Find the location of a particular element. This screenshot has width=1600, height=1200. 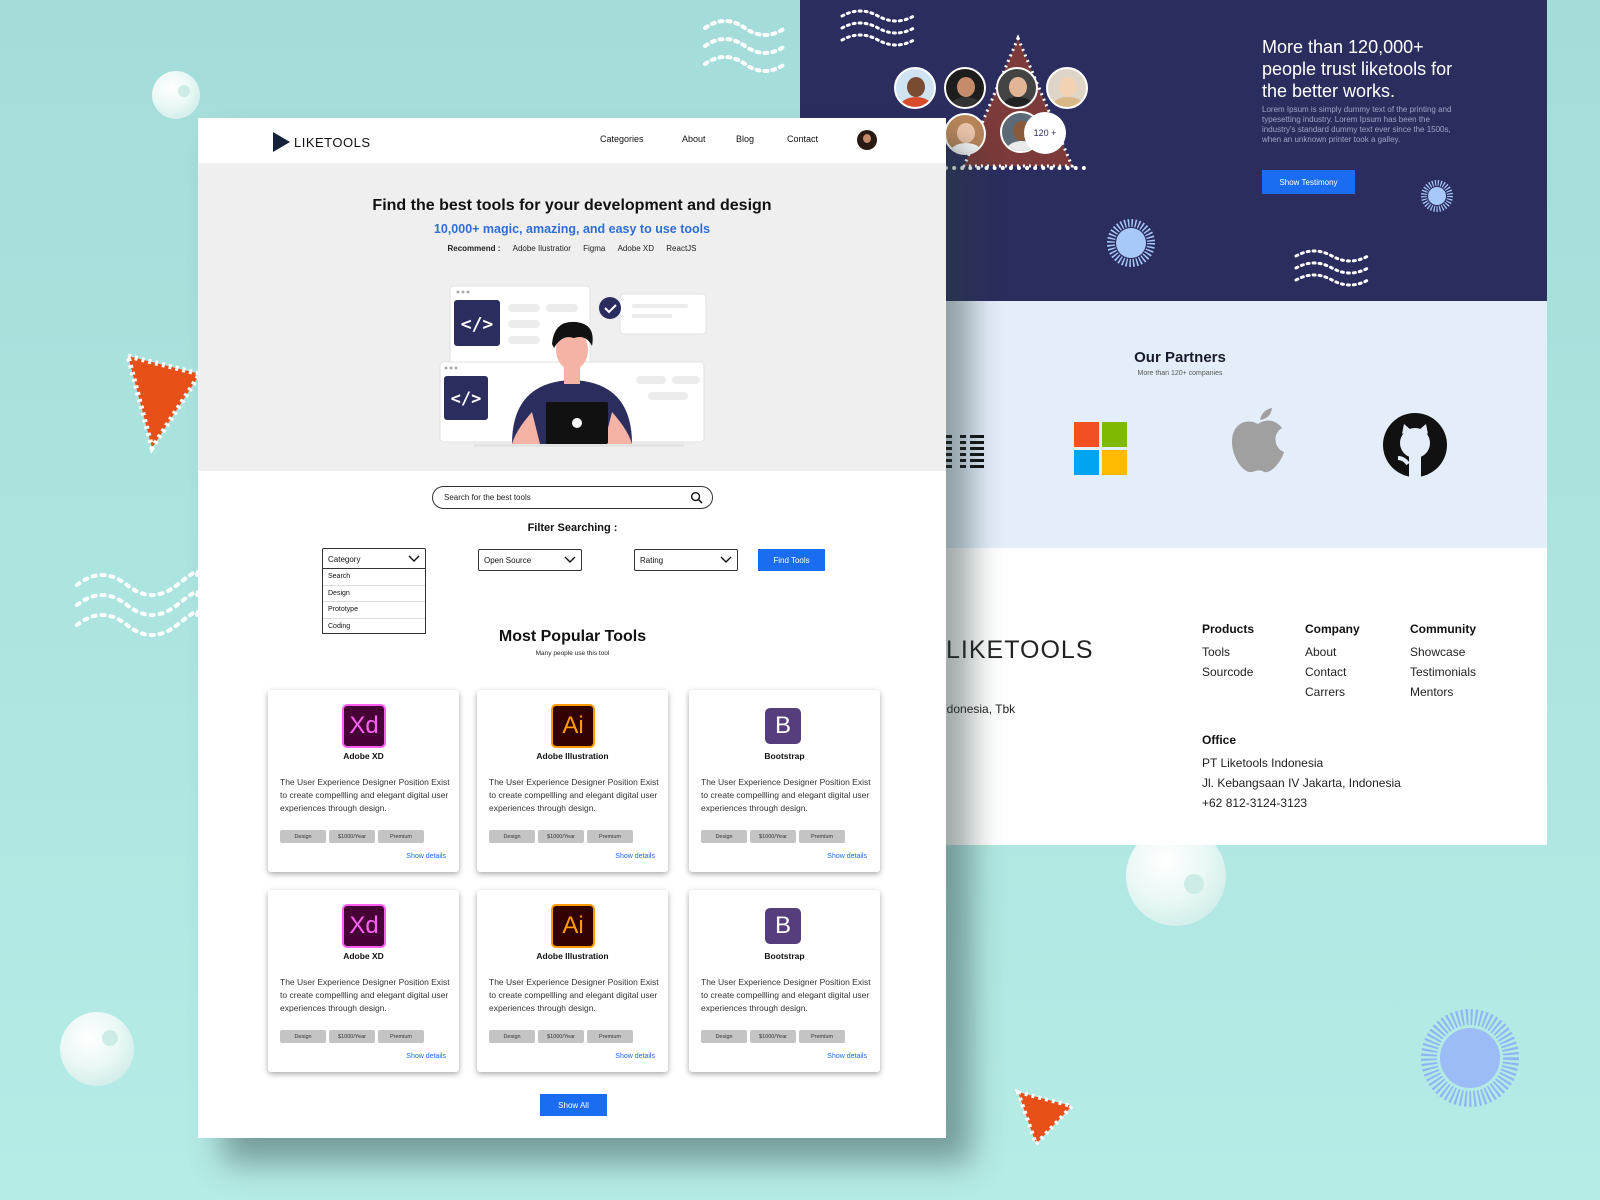

apple-logo is located at coordinates (1258, 440).